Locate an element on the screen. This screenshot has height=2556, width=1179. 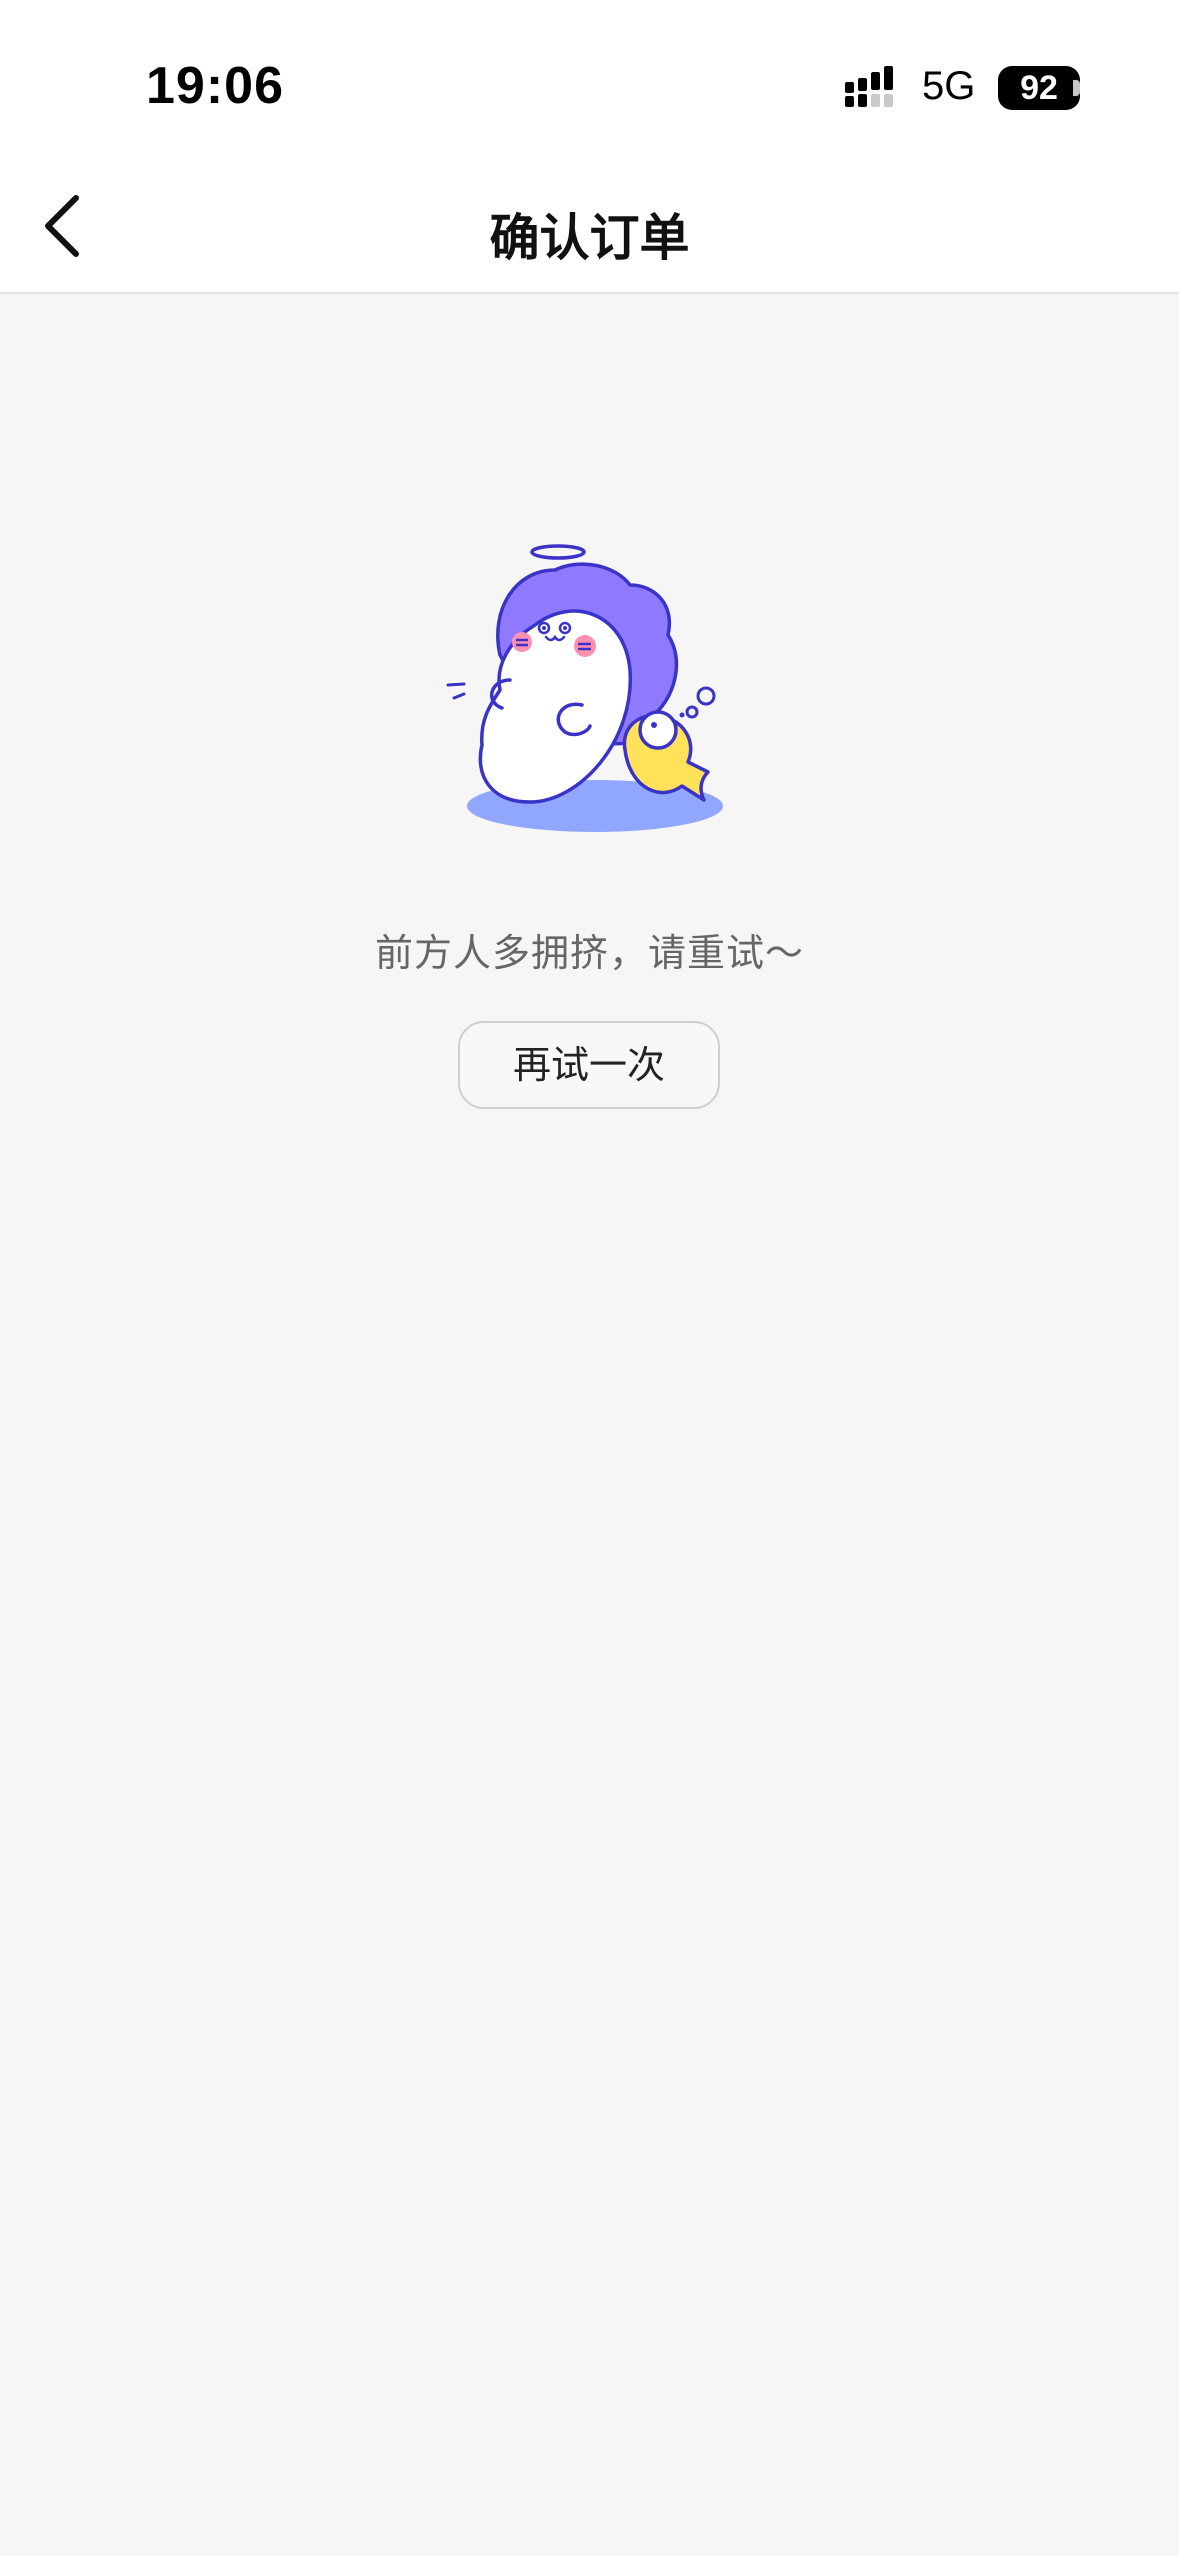
retry-button: 再试一次 is located at coordinates (589, 1065).